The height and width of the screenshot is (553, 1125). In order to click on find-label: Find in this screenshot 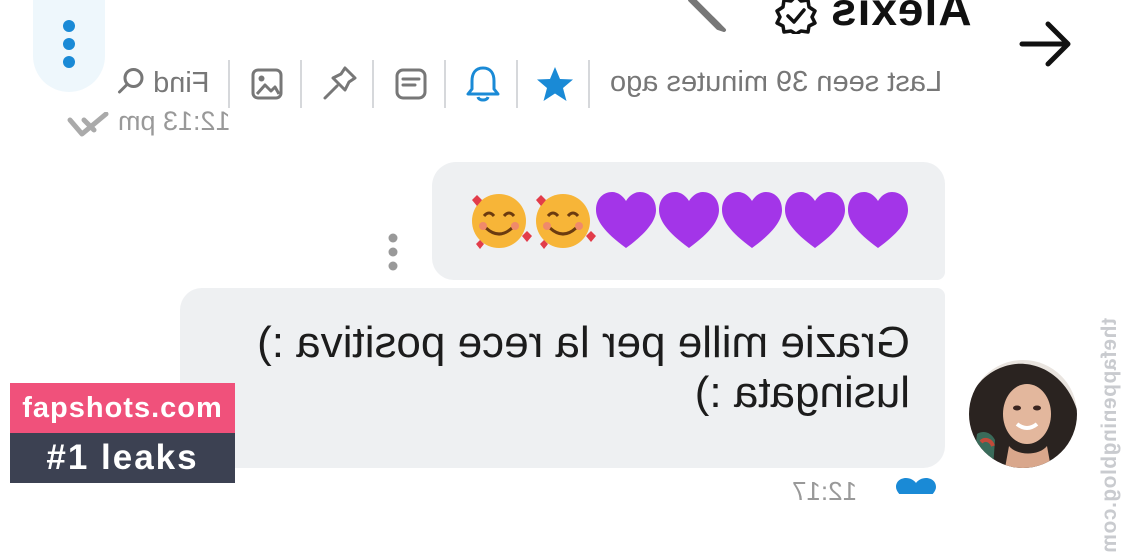, I will do `click(181, 83)`.